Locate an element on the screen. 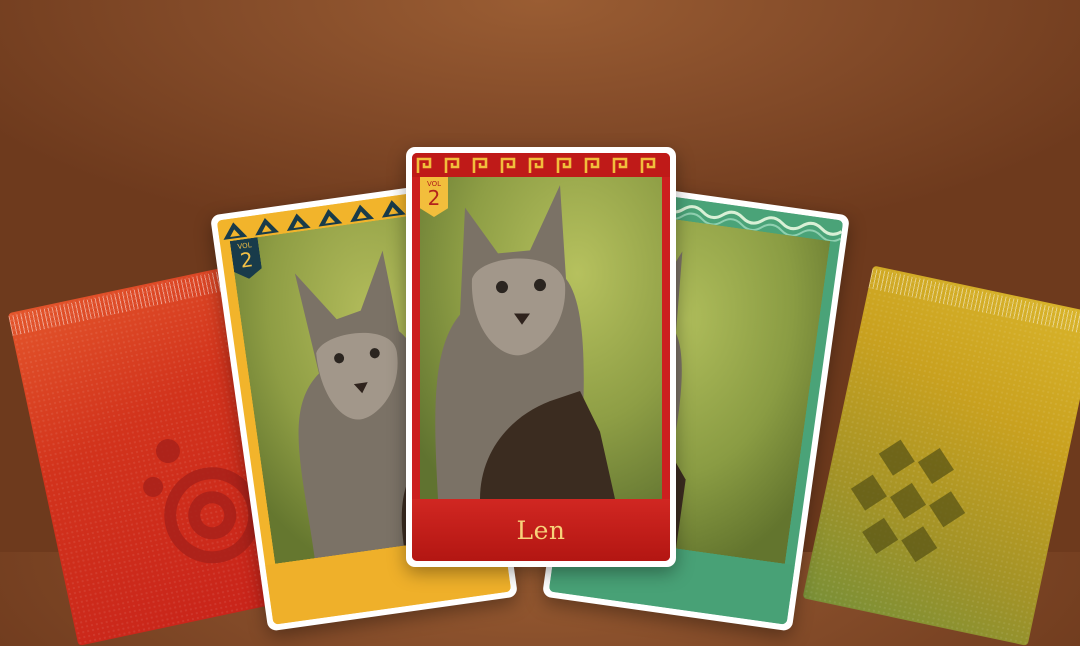 The width and height of the screenshot is (1080, 646). cougar-cub-photo is located at coordinates (541, 338).